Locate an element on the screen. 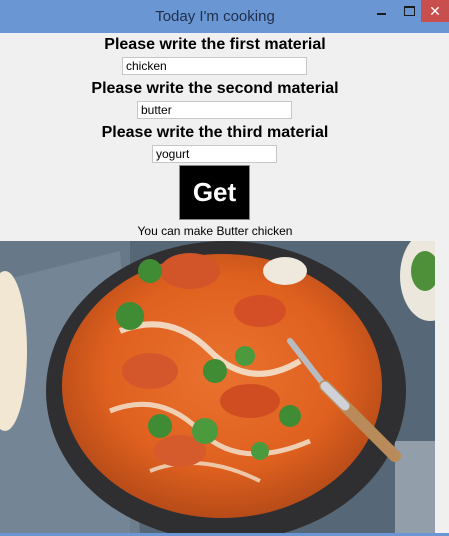 The width and height of the screenshot is (449, 536). title-bar: Today I'm cooking ✕ is located at coordinates (224, 16).